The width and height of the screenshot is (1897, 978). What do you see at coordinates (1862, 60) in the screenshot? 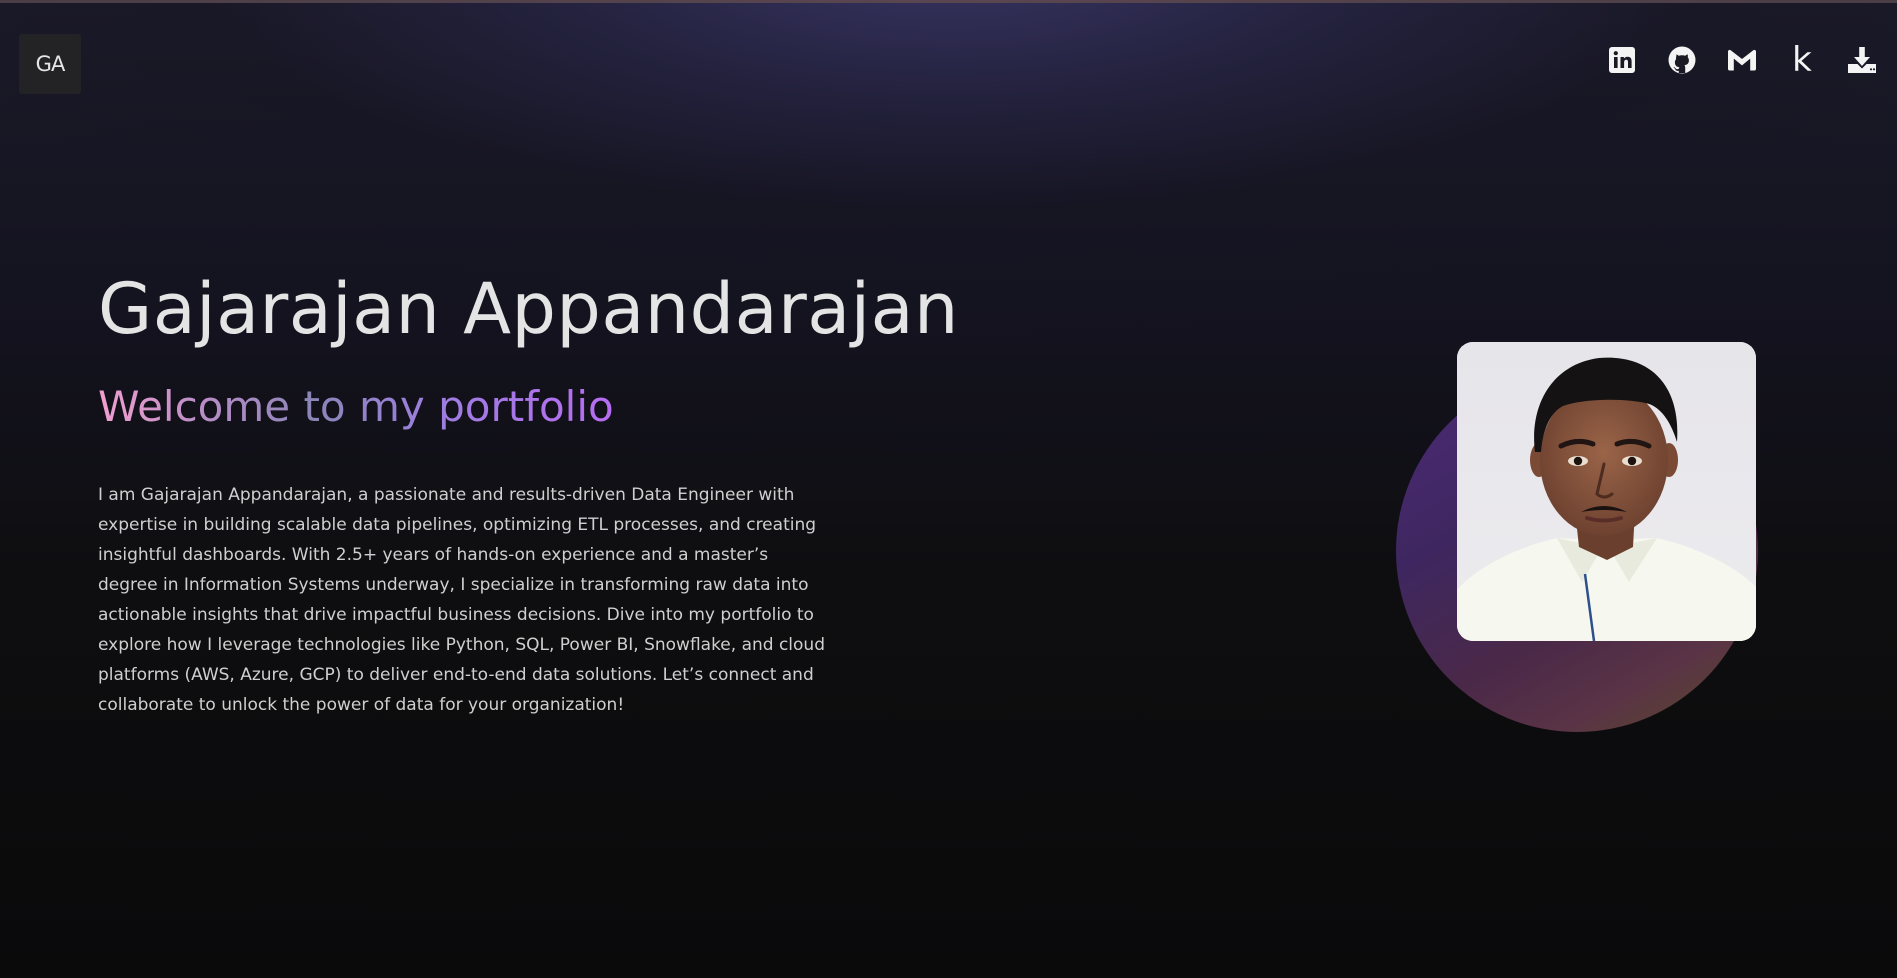
I see `download-icon` at bounding box center [1862, 60].